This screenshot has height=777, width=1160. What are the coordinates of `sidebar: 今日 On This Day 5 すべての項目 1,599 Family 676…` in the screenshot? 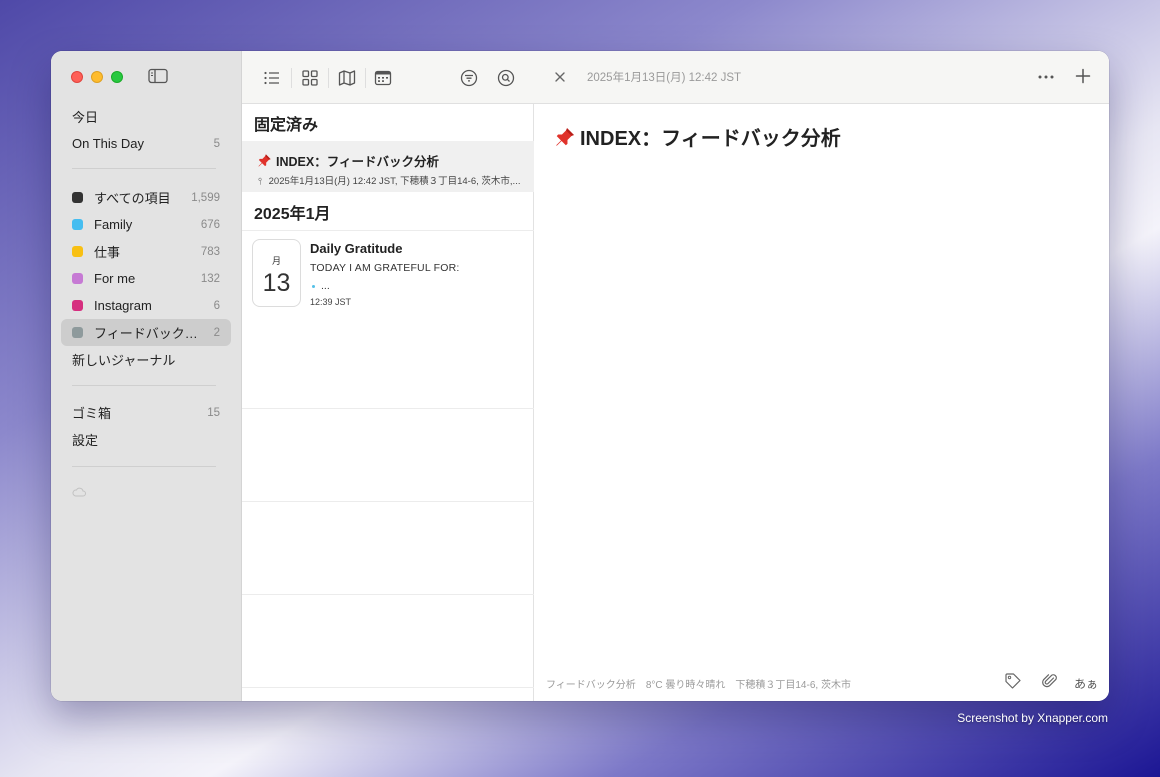 It's located at (146, 376).